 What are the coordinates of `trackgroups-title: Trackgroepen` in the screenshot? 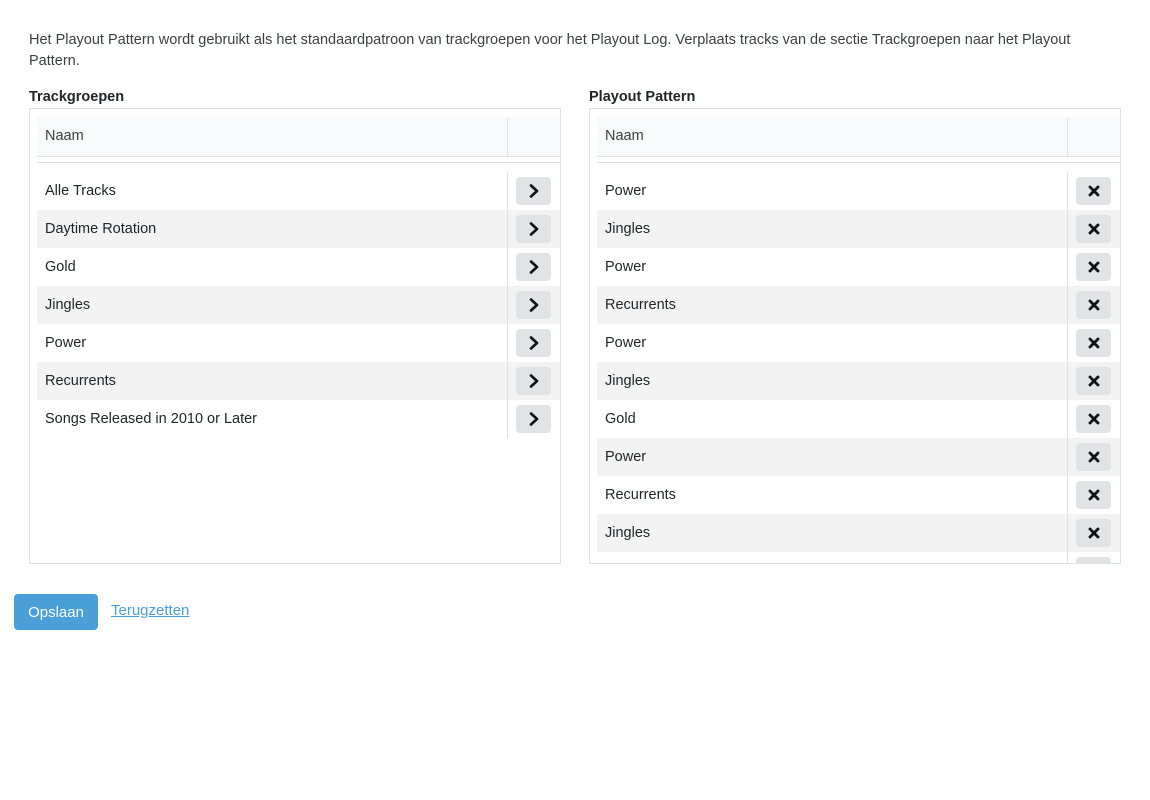 It's located at (77, 97).